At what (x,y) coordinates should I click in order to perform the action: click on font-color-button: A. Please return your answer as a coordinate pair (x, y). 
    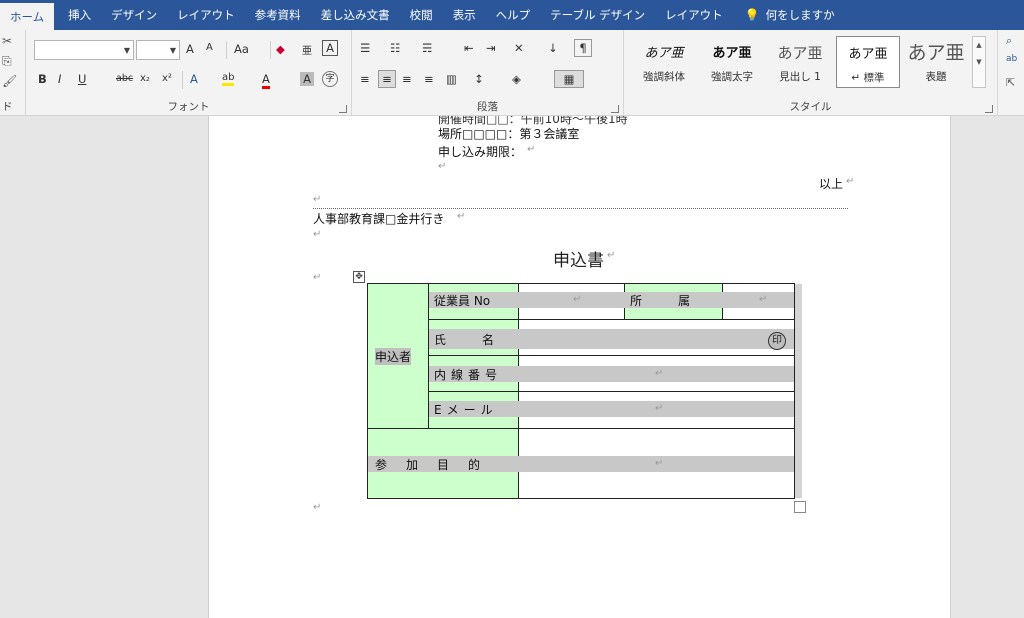
    Looking at the image, I should click on (266, 80).